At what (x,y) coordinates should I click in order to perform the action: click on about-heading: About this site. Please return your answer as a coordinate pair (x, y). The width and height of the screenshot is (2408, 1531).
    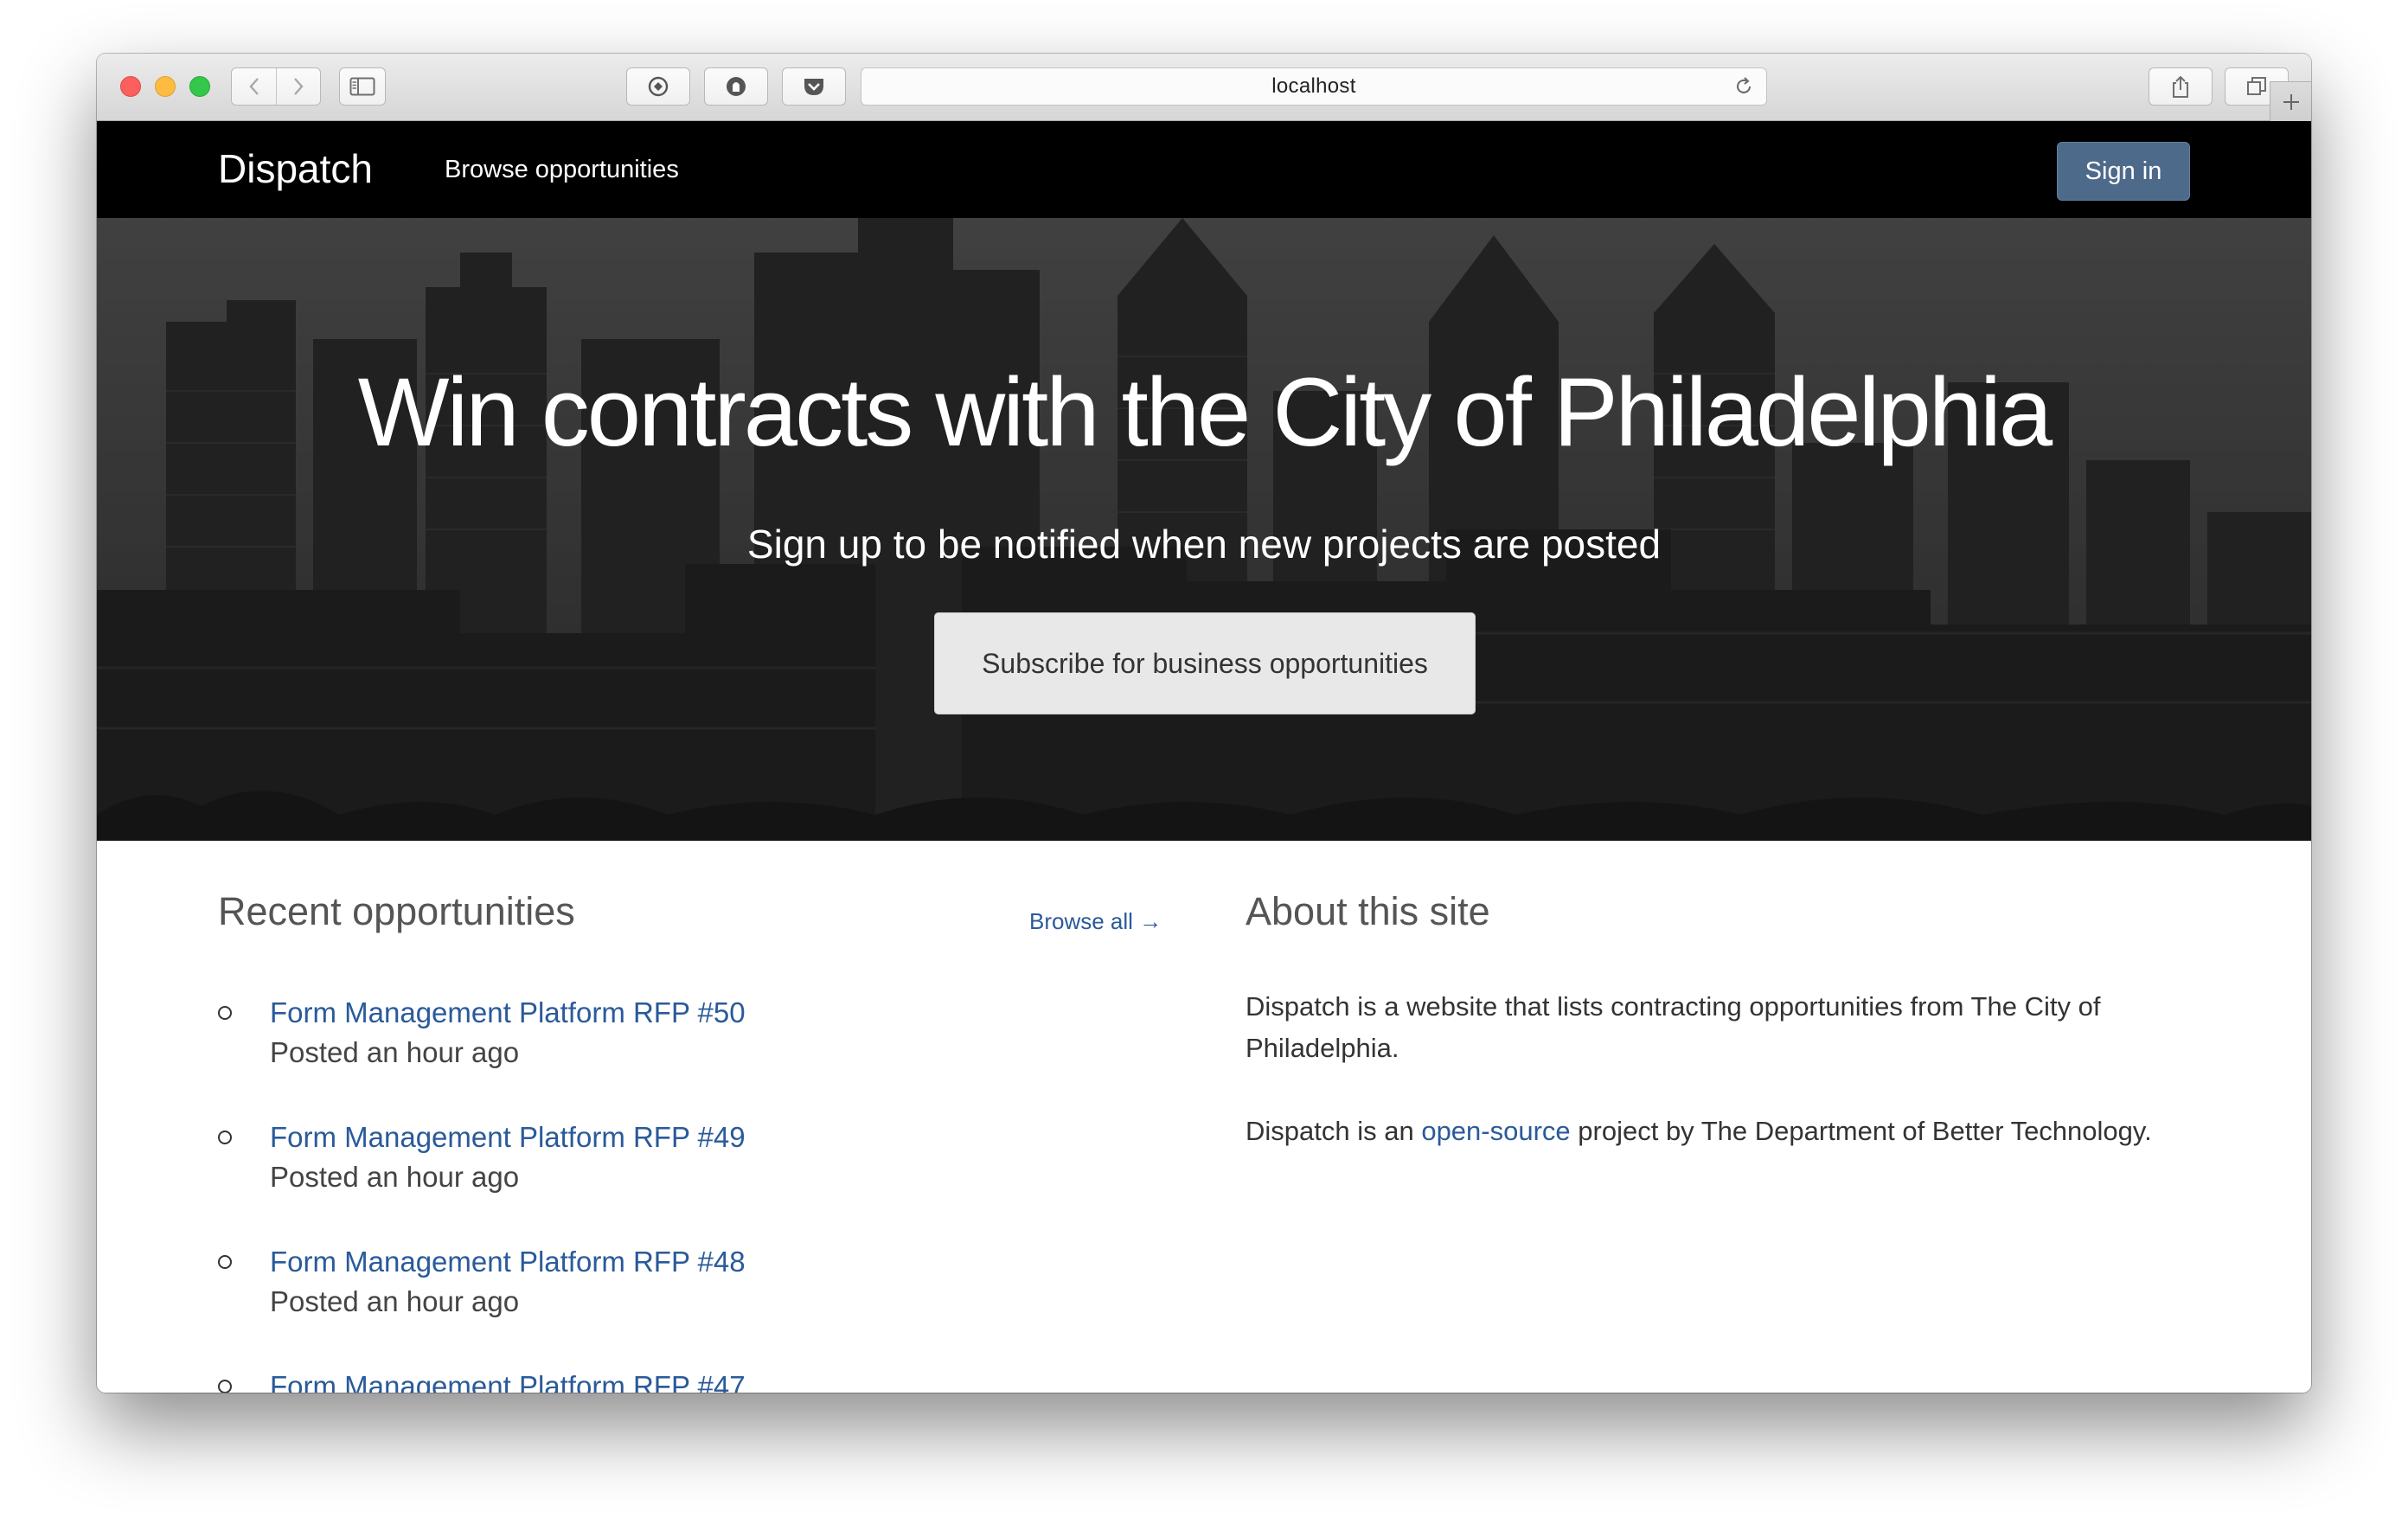
    Looking at the image, I should click on (1368, 911).